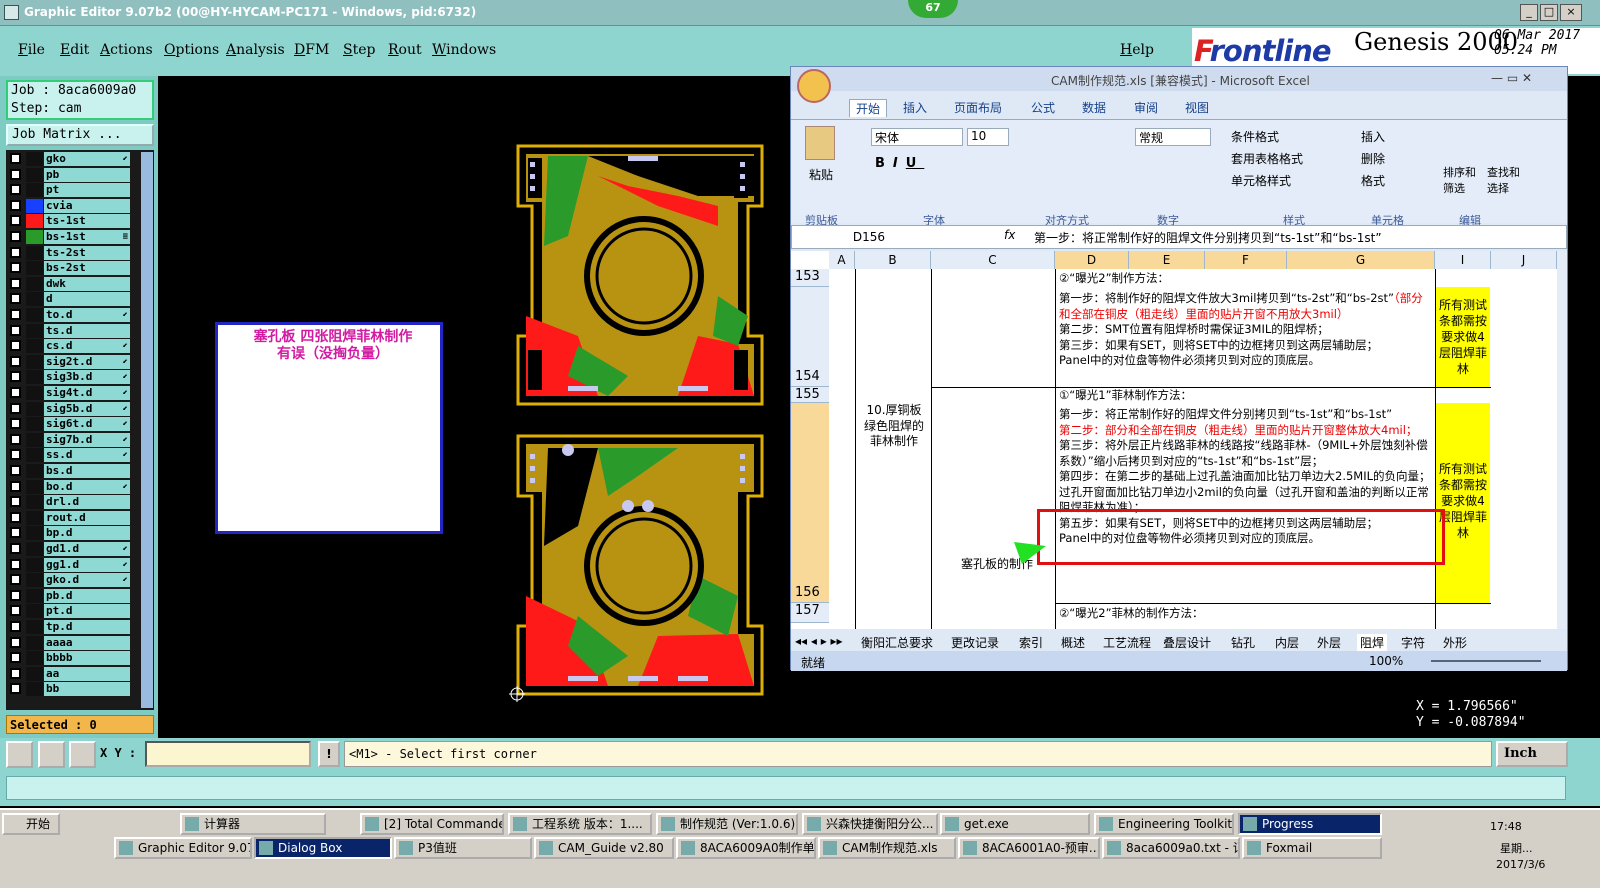  What do you see at coordinates (842, 260) in the screenshot?
I see `col-header-a: A` at bounding box center [842, 260].